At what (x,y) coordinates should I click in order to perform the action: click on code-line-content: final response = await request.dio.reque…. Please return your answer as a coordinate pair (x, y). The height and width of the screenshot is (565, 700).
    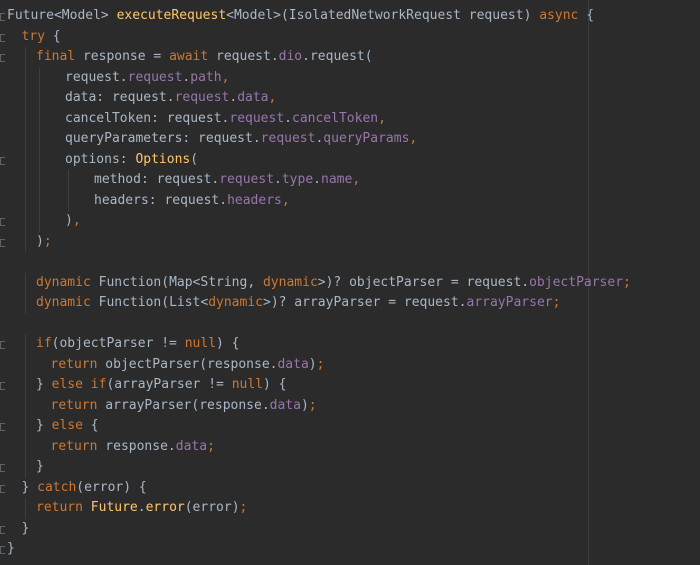
    Looking at the image, I should click on (204, 56).